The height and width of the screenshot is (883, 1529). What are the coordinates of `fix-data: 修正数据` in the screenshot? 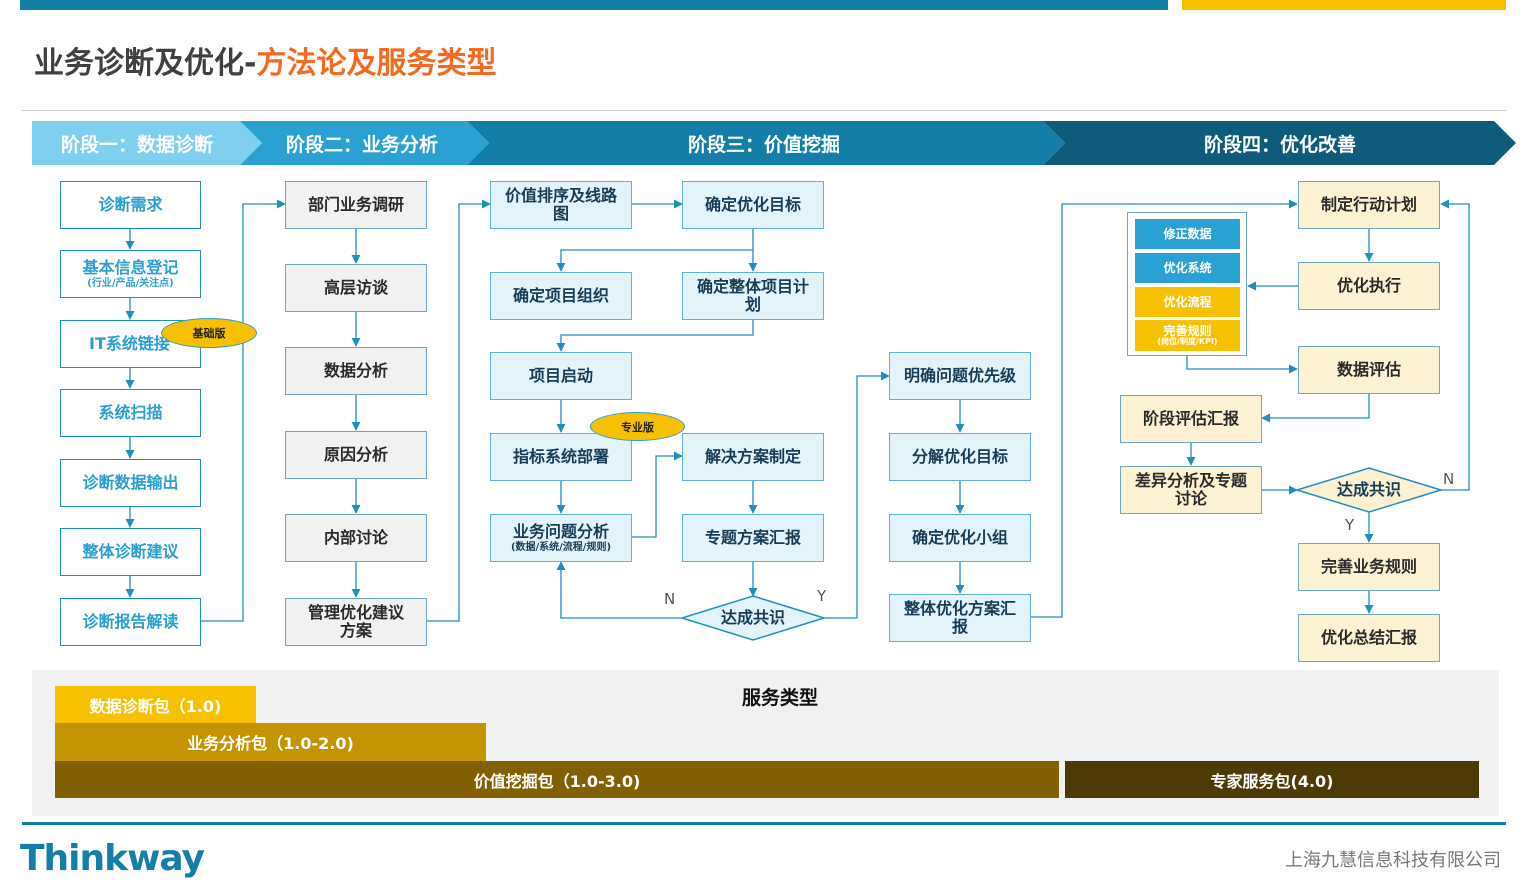 It's located at (1187, 234).